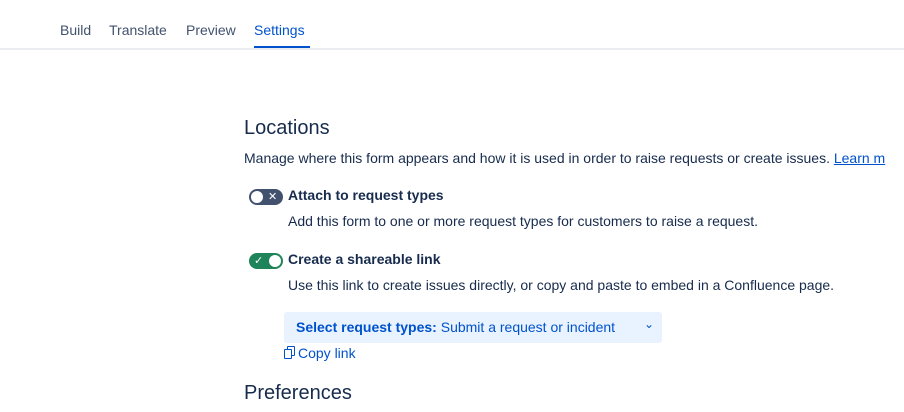 The image size is (904, 412). What do you see at coordinates (282, 47) in the screenshot?
I see `active-tab-indicator` at bounding box center [282, 47].